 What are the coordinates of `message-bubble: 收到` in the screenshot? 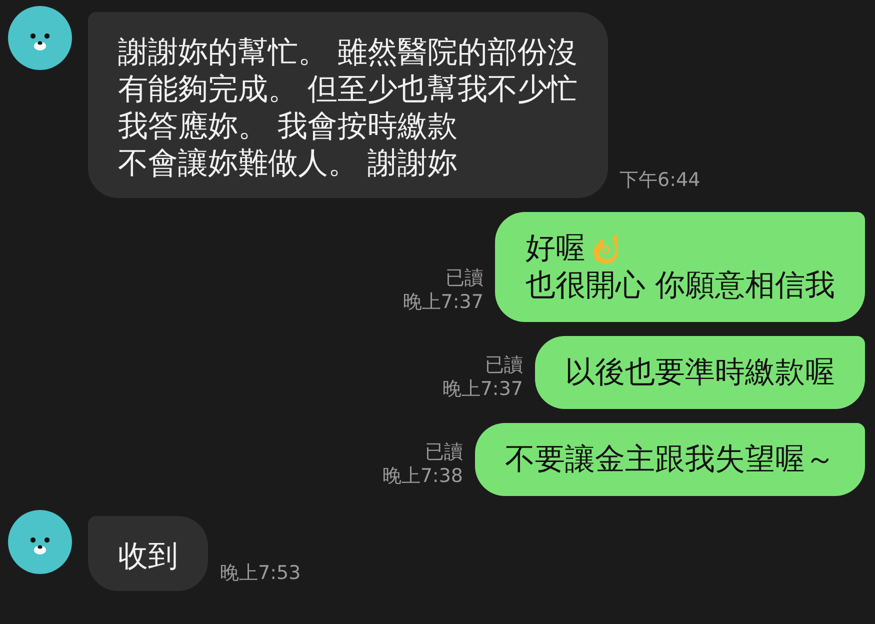 It's located at (148, 553).